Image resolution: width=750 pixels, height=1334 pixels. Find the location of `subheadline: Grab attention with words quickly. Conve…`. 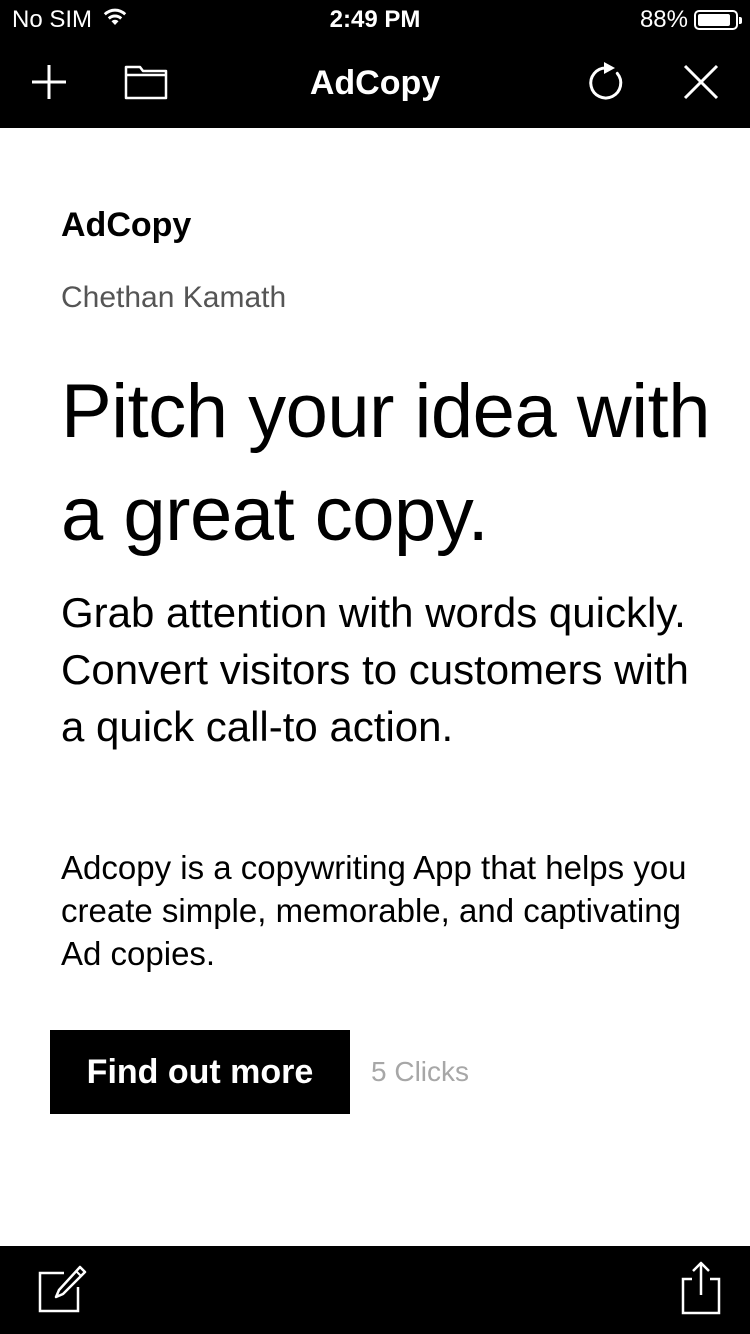

subheadline: Grab attention with words quickly. Conve… is located at coordinates (375, 669).